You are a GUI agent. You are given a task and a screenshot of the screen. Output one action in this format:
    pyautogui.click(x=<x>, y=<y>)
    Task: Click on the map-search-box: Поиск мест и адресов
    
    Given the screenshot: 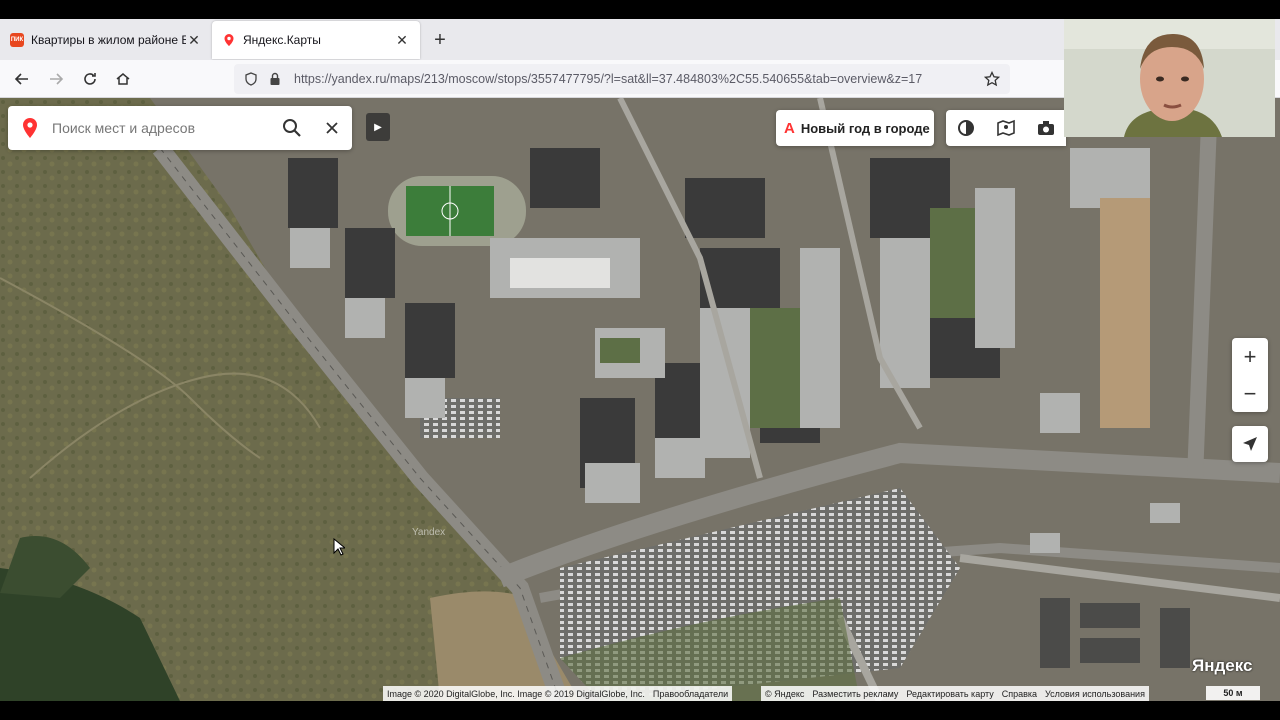 What is the action you would take?
    pyautogui.click(x=180, y=128)
    